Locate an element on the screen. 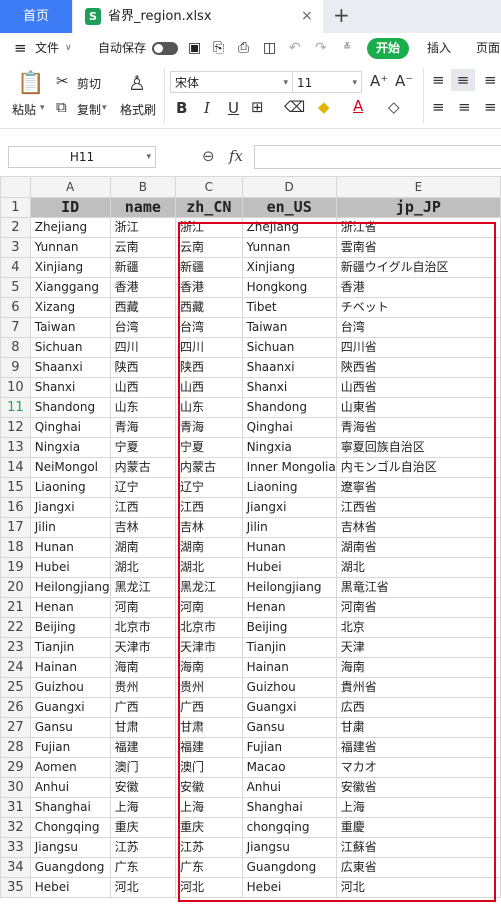 This screenshot has height=904, width=501. cell: 河南 is located at coordinates (143, 607).